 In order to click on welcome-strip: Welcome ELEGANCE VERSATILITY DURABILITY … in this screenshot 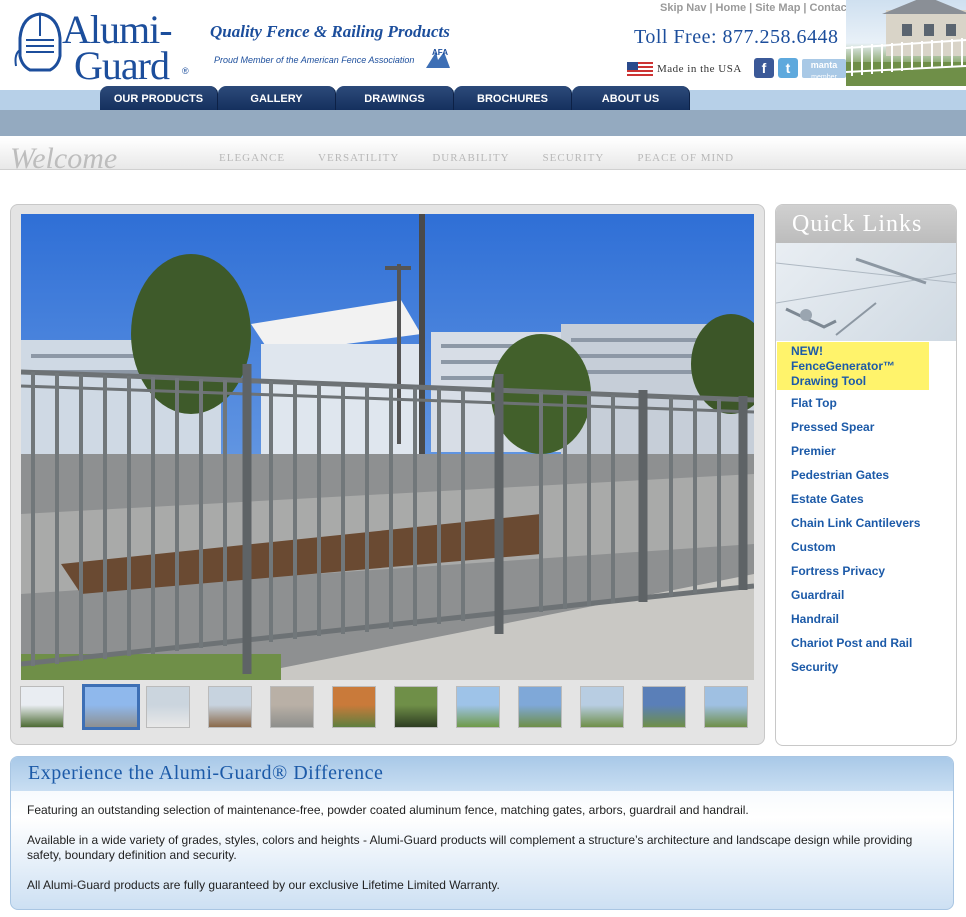, I will do `click(483, 156)`.